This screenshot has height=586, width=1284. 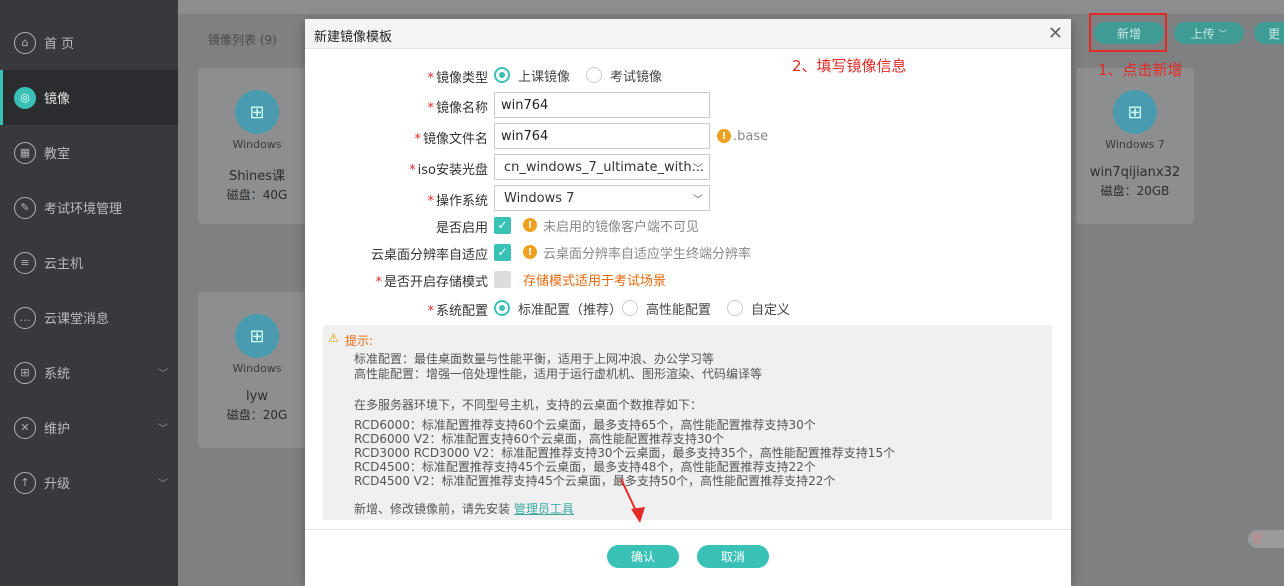 What do you see at coordinates (257, 396) in the screenshot?
I see `card-name: lyw` at bounding box center [257, 396].